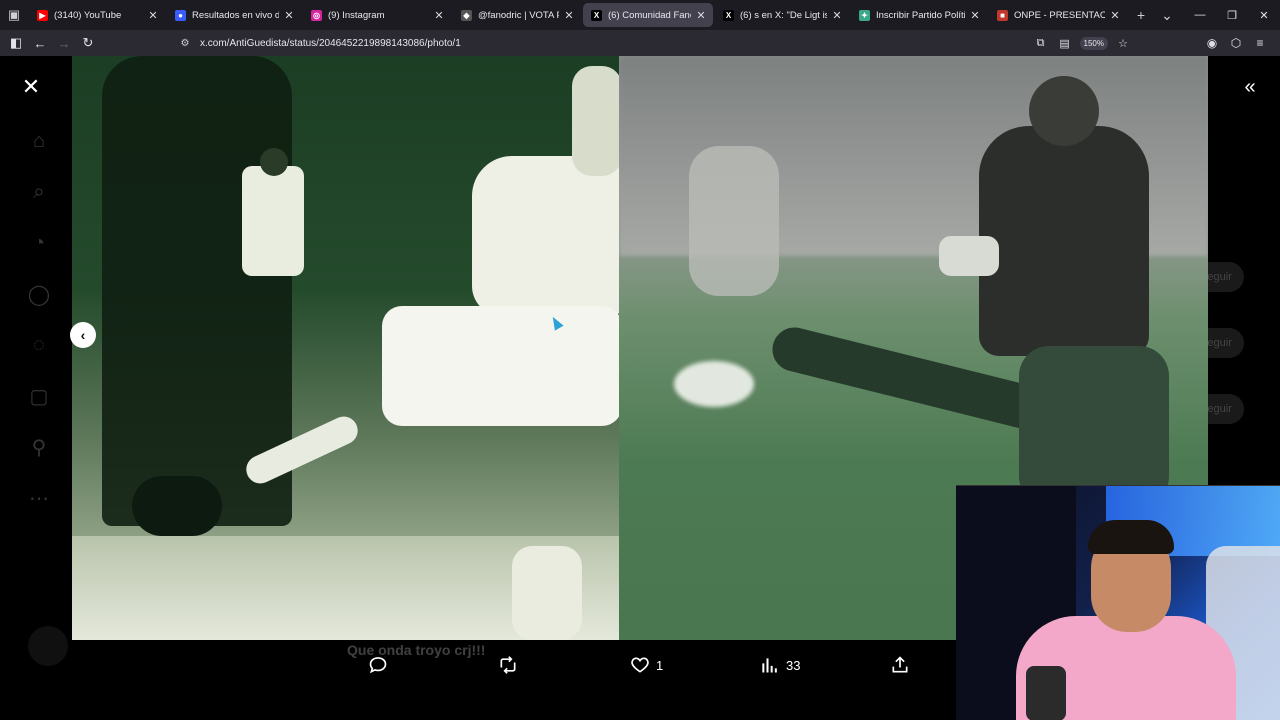  I want to click on background-sidebar: ⌂ ⌕ ◔ ◯ ◌ ▢ ⚲ ⋯, so click(41, 330).